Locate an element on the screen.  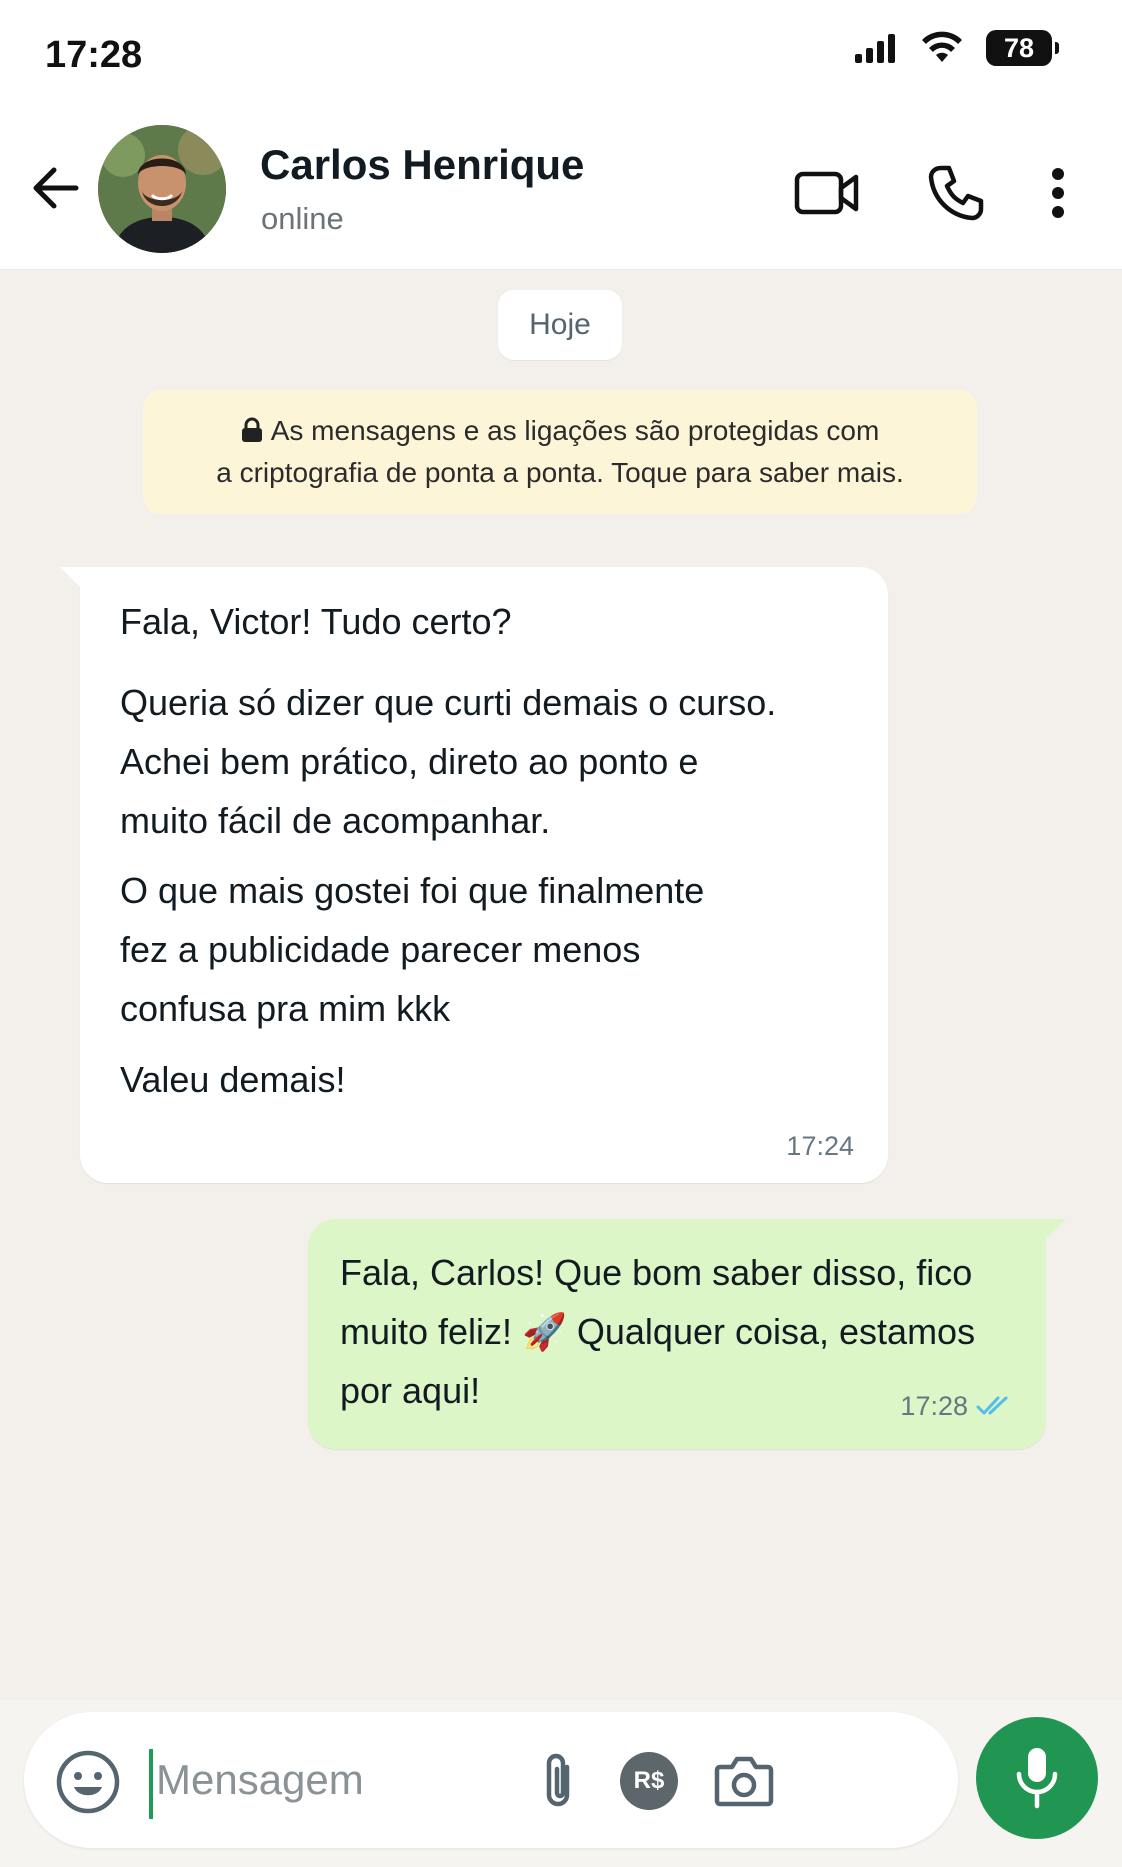
more-options-button is located at coordinates (1058, 193).